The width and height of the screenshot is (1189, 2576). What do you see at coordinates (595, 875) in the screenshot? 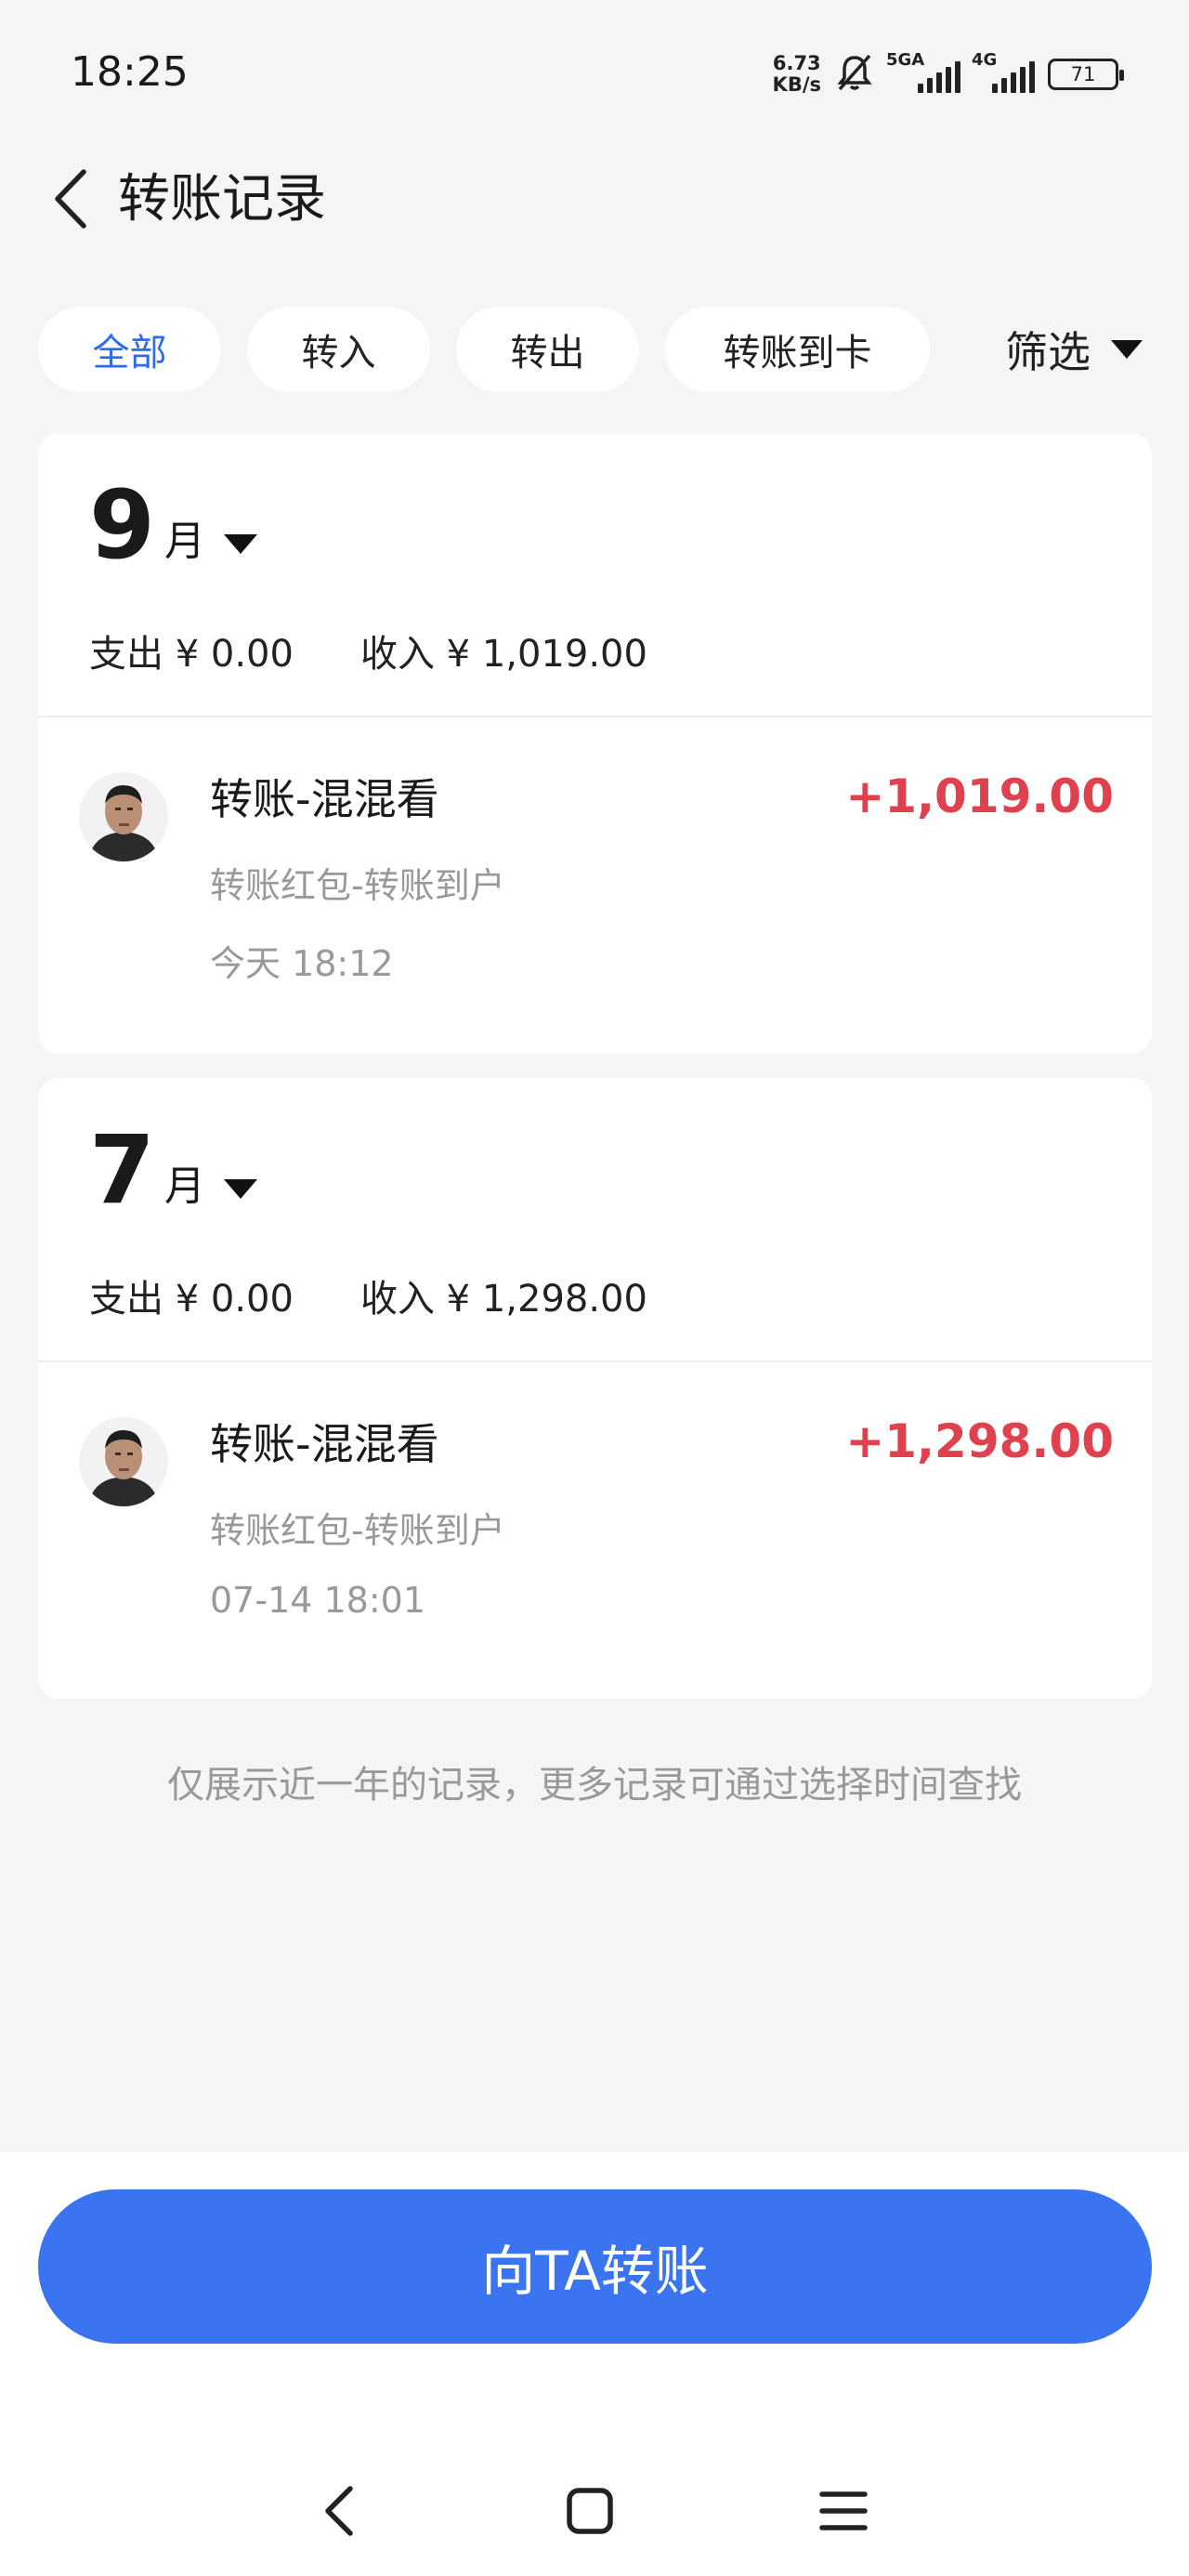
I see `transaction-row: 转账-混混看 转账红包-转账到户 今天 18:12 +1,019.00` at bounding box center [595, 875].